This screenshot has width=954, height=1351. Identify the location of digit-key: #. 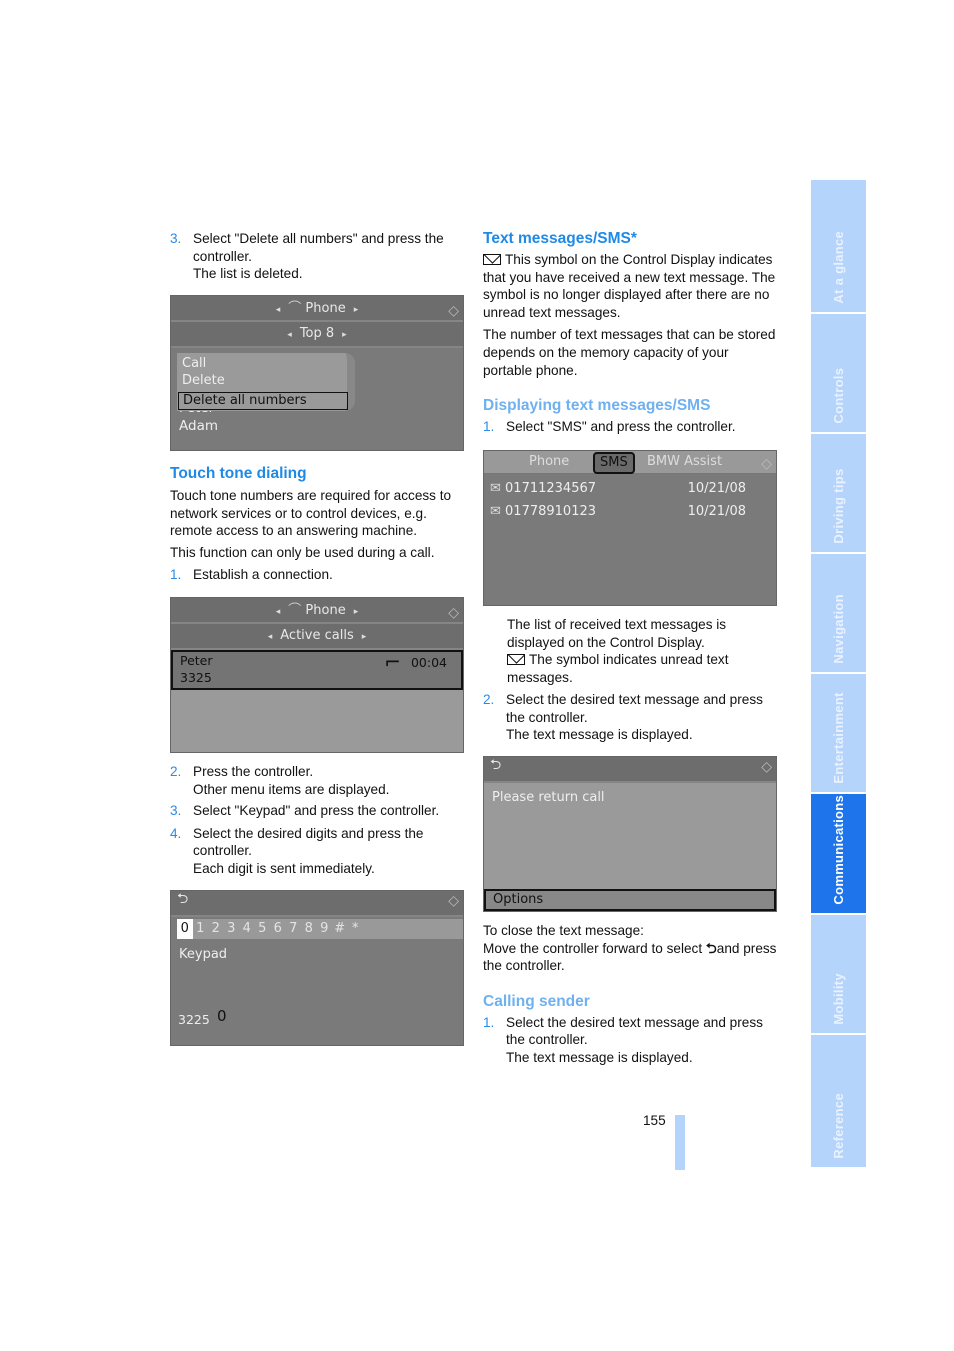
(340, 929).